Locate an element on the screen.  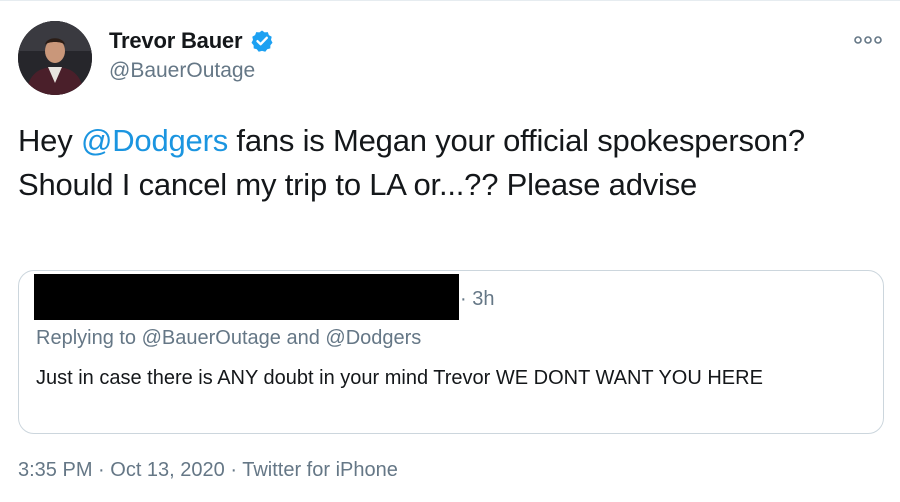
avatar-photo is located at coordinates (55, 58).